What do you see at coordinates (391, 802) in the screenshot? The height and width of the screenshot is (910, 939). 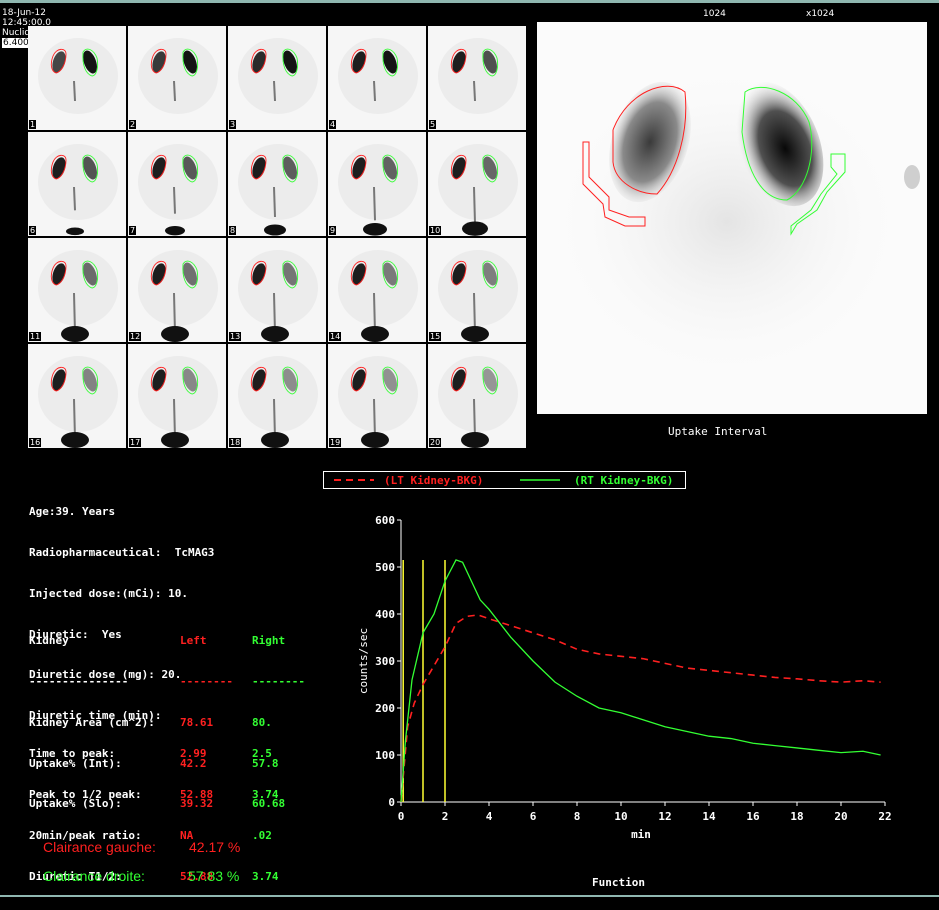 I see `y-tick-label: 0` at bounding box center [391, 802].